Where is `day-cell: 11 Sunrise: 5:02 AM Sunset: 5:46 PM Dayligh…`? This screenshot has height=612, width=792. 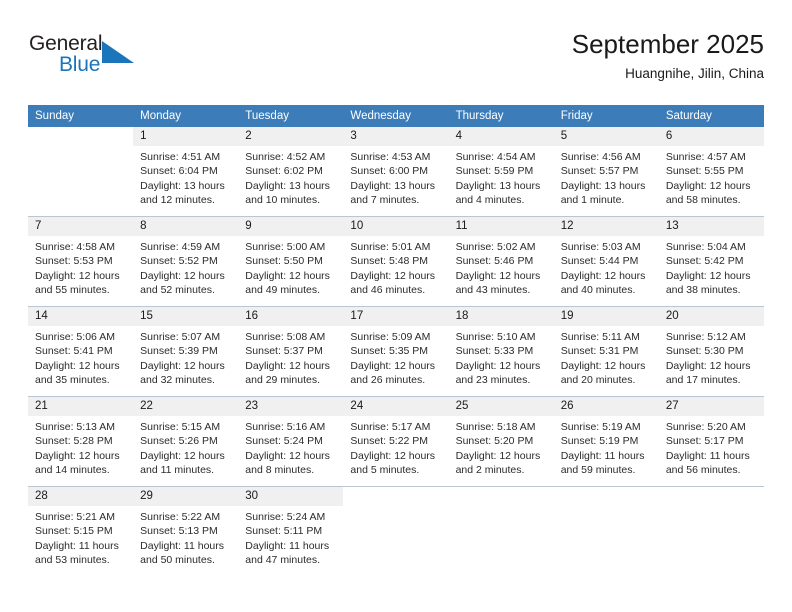 day-cell: 11 Sunrise: 5:02 AM Sunset: 5:46 PM Dayligh… is located at coordinates (501, 261).